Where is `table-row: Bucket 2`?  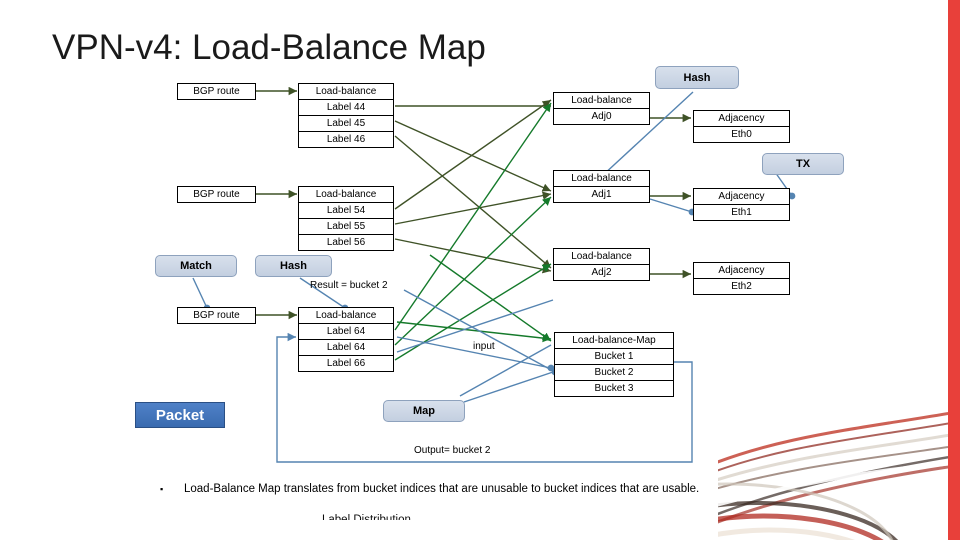 table-row: Bucket 2 is located at coordinates (614, 373).